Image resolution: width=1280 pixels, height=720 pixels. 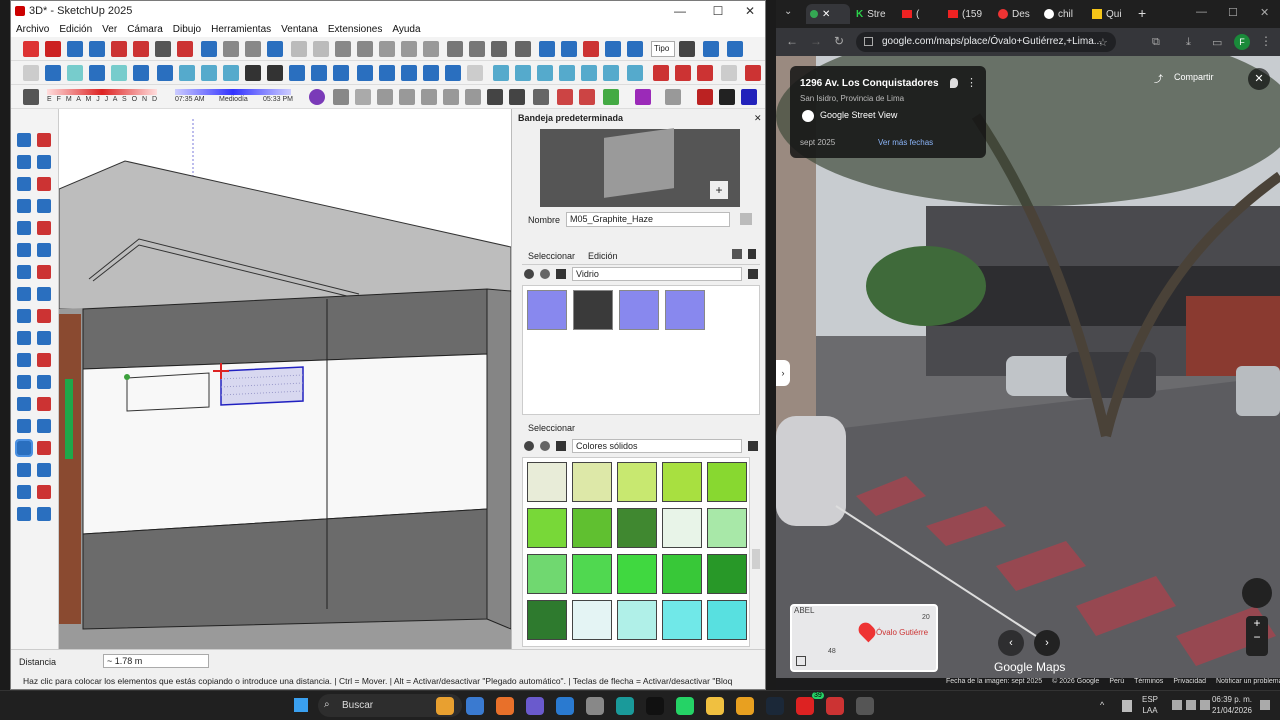 What do you see at coordinates (1177, 705) in the screenshot?
I see `wifi-icon` at bounding box center [1177, 705].